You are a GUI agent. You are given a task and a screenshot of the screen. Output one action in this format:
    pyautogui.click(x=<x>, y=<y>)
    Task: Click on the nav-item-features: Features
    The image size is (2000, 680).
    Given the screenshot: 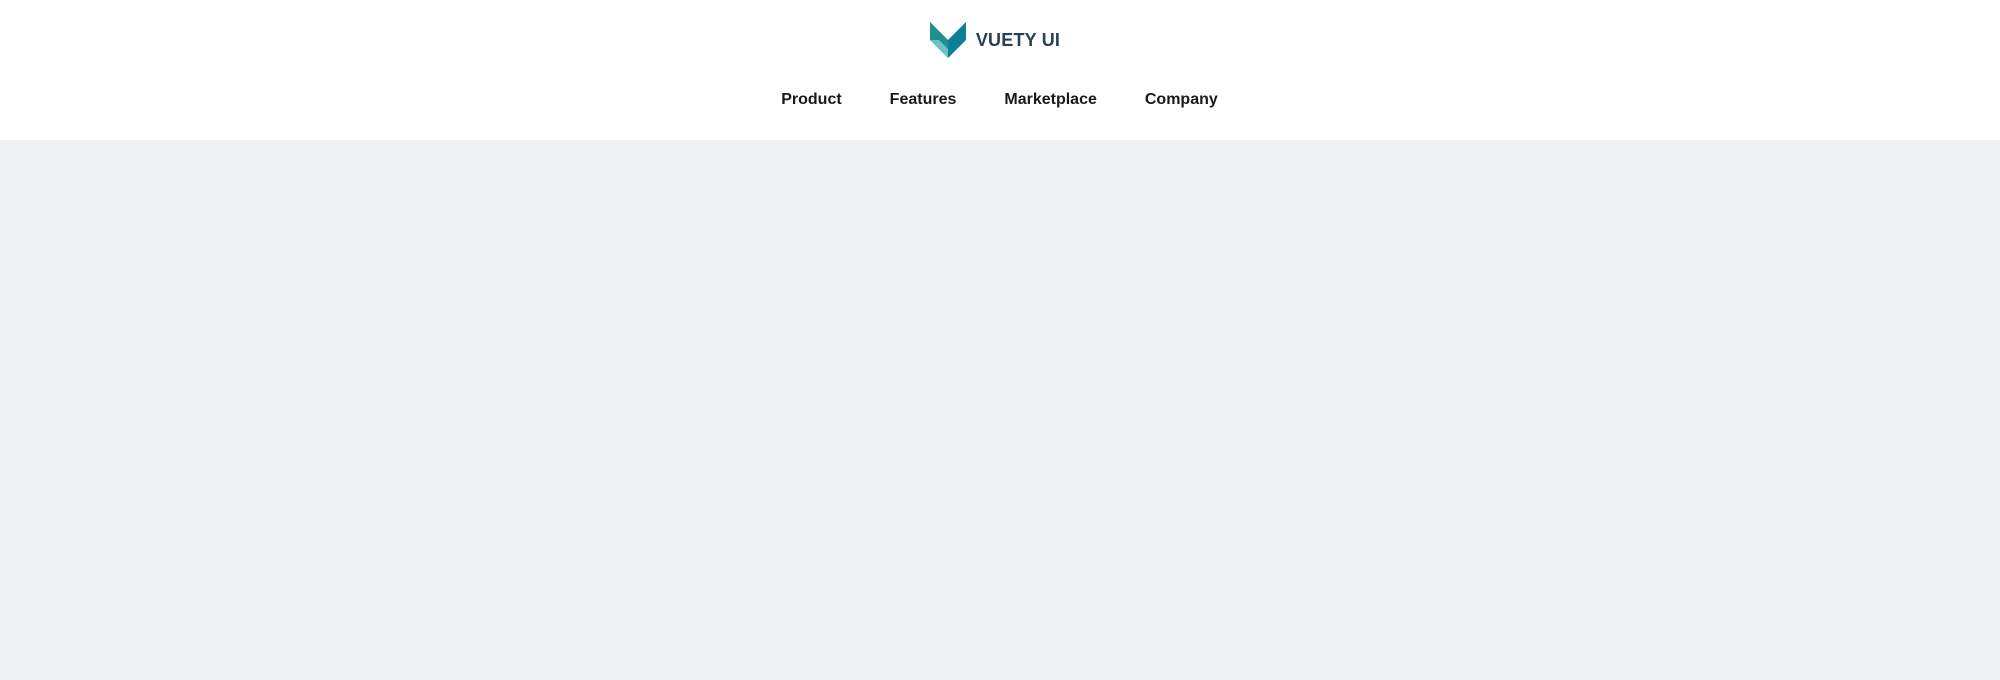 What is the action you would take?
    pyautogui.click(x=923, y=100)
    